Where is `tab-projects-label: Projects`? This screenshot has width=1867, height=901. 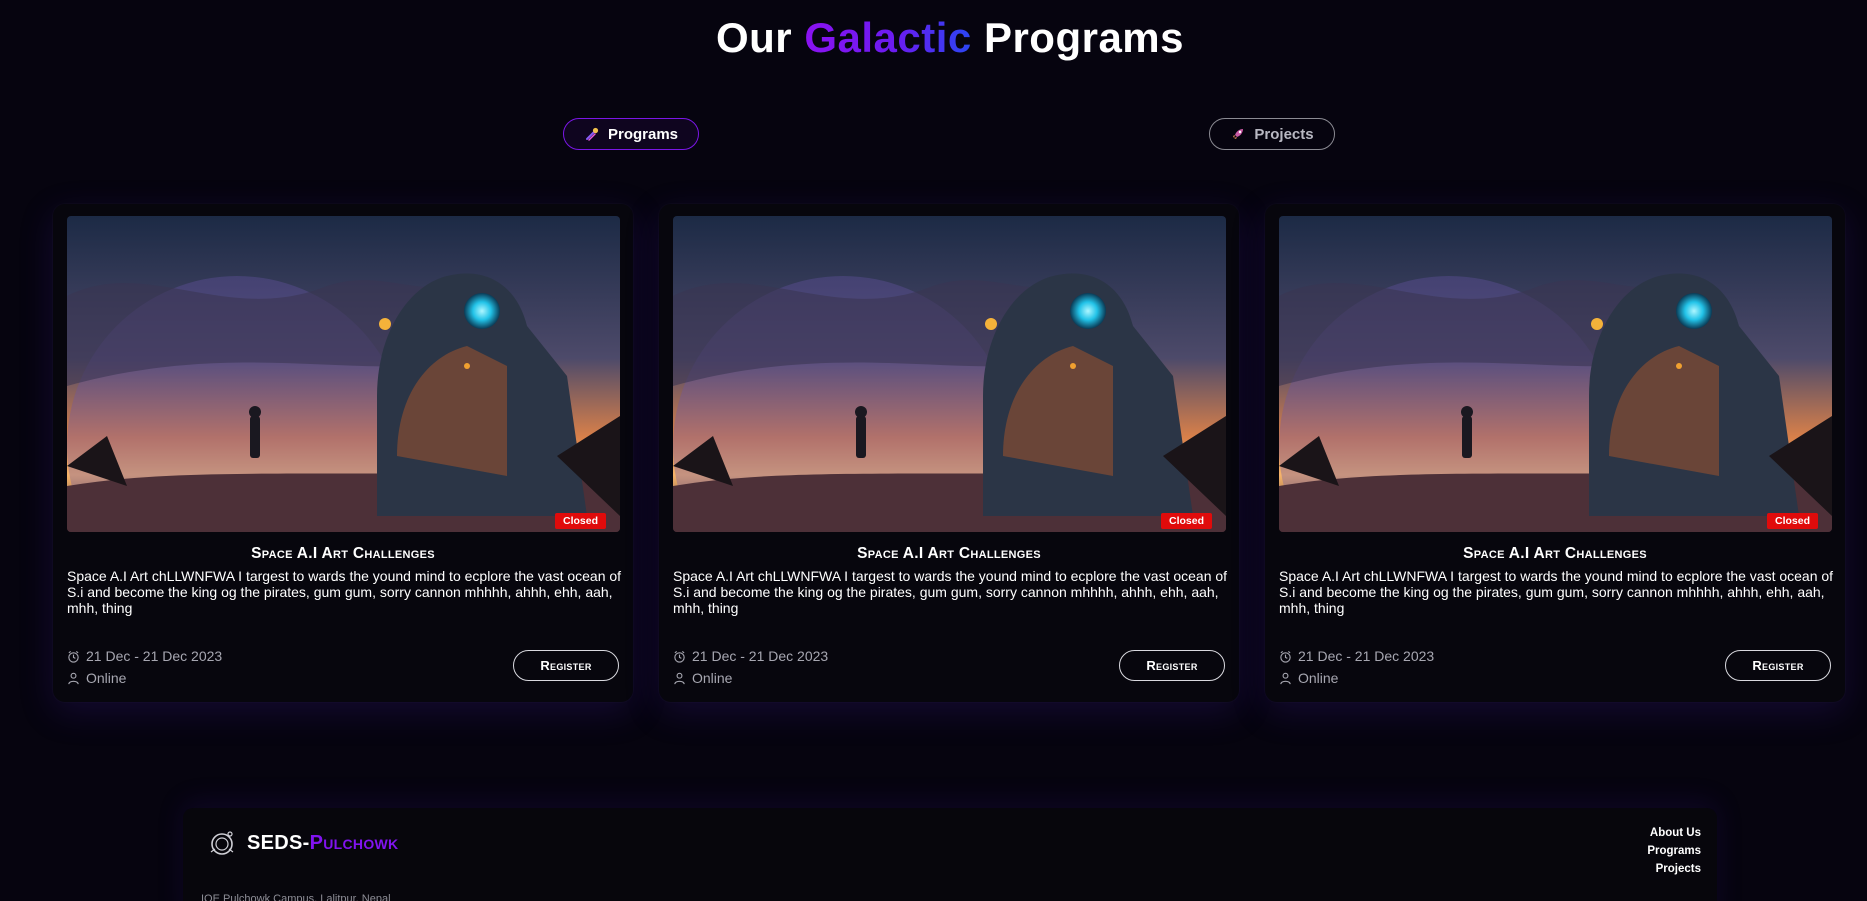
tab-projects-label: Projects is located at coordinates (1284, 134).